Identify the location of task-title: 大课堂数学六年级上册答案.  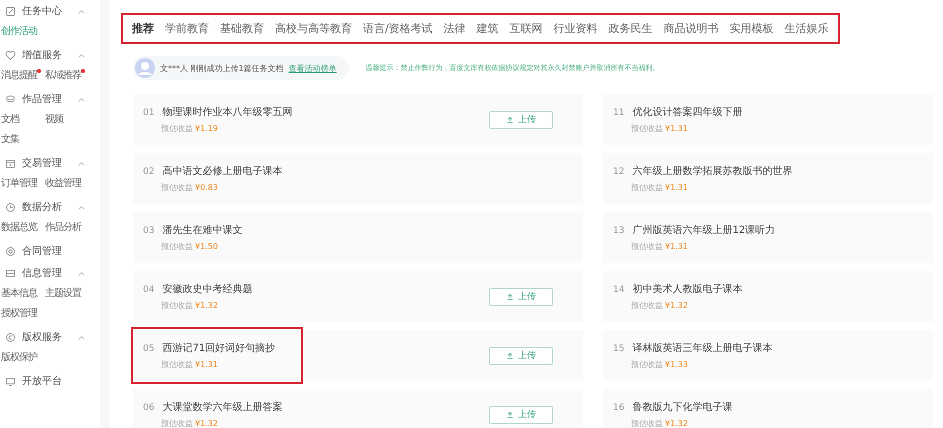
(222, 407).